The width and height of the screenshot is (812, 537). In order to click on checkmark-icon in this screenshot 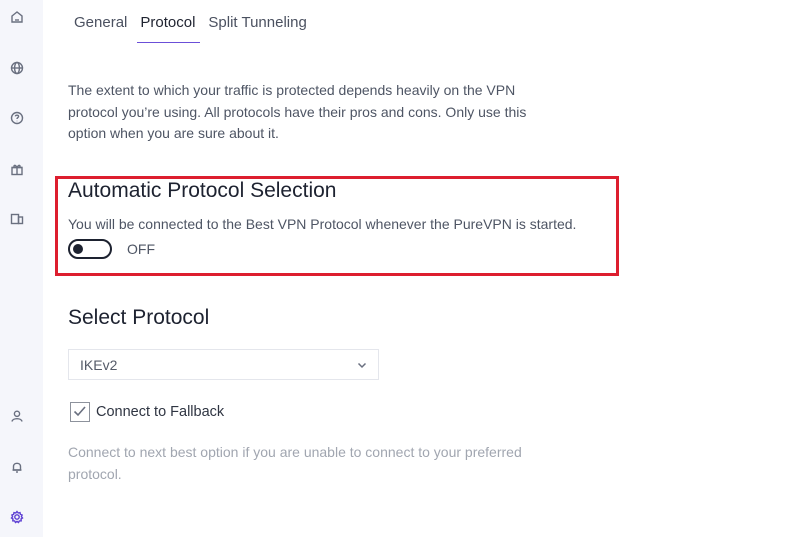, I will do `click(79, 411)`.